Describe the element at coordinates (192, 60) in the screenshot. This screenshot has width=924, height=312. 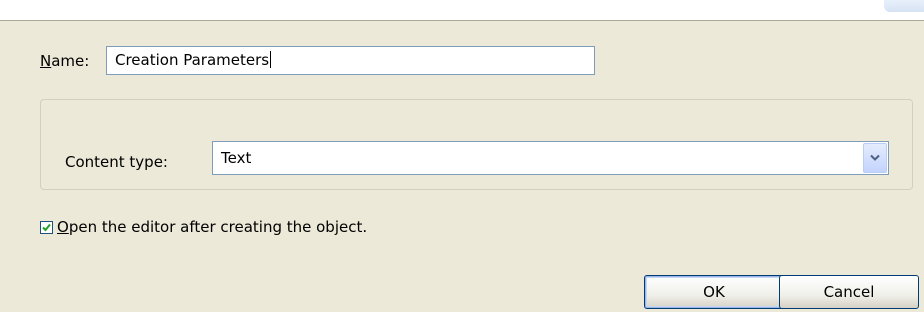
I see `name-input-value: Creation Parameters` at that location.